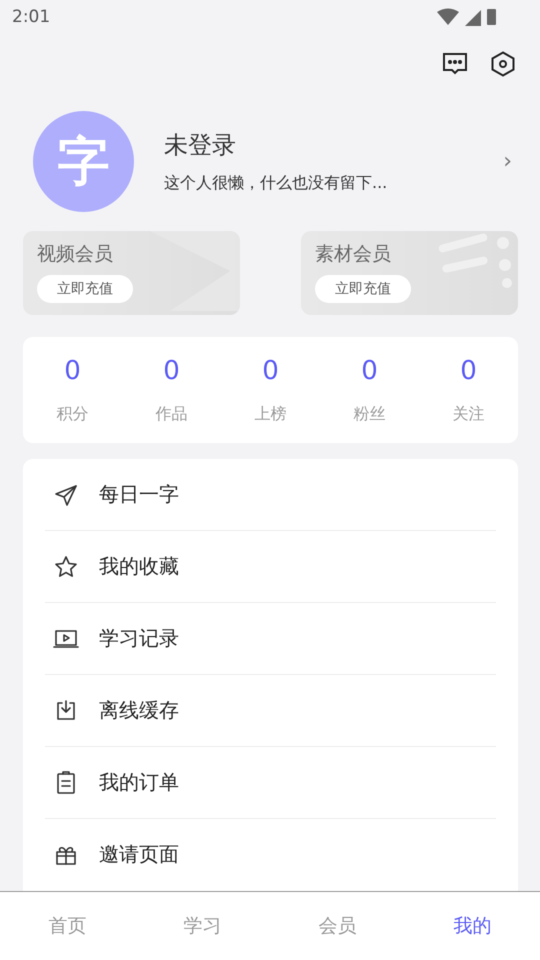 Image resolution: width=540 pixels, height=960 pixels. I want to click on wifi-icon, so click(448, 17).